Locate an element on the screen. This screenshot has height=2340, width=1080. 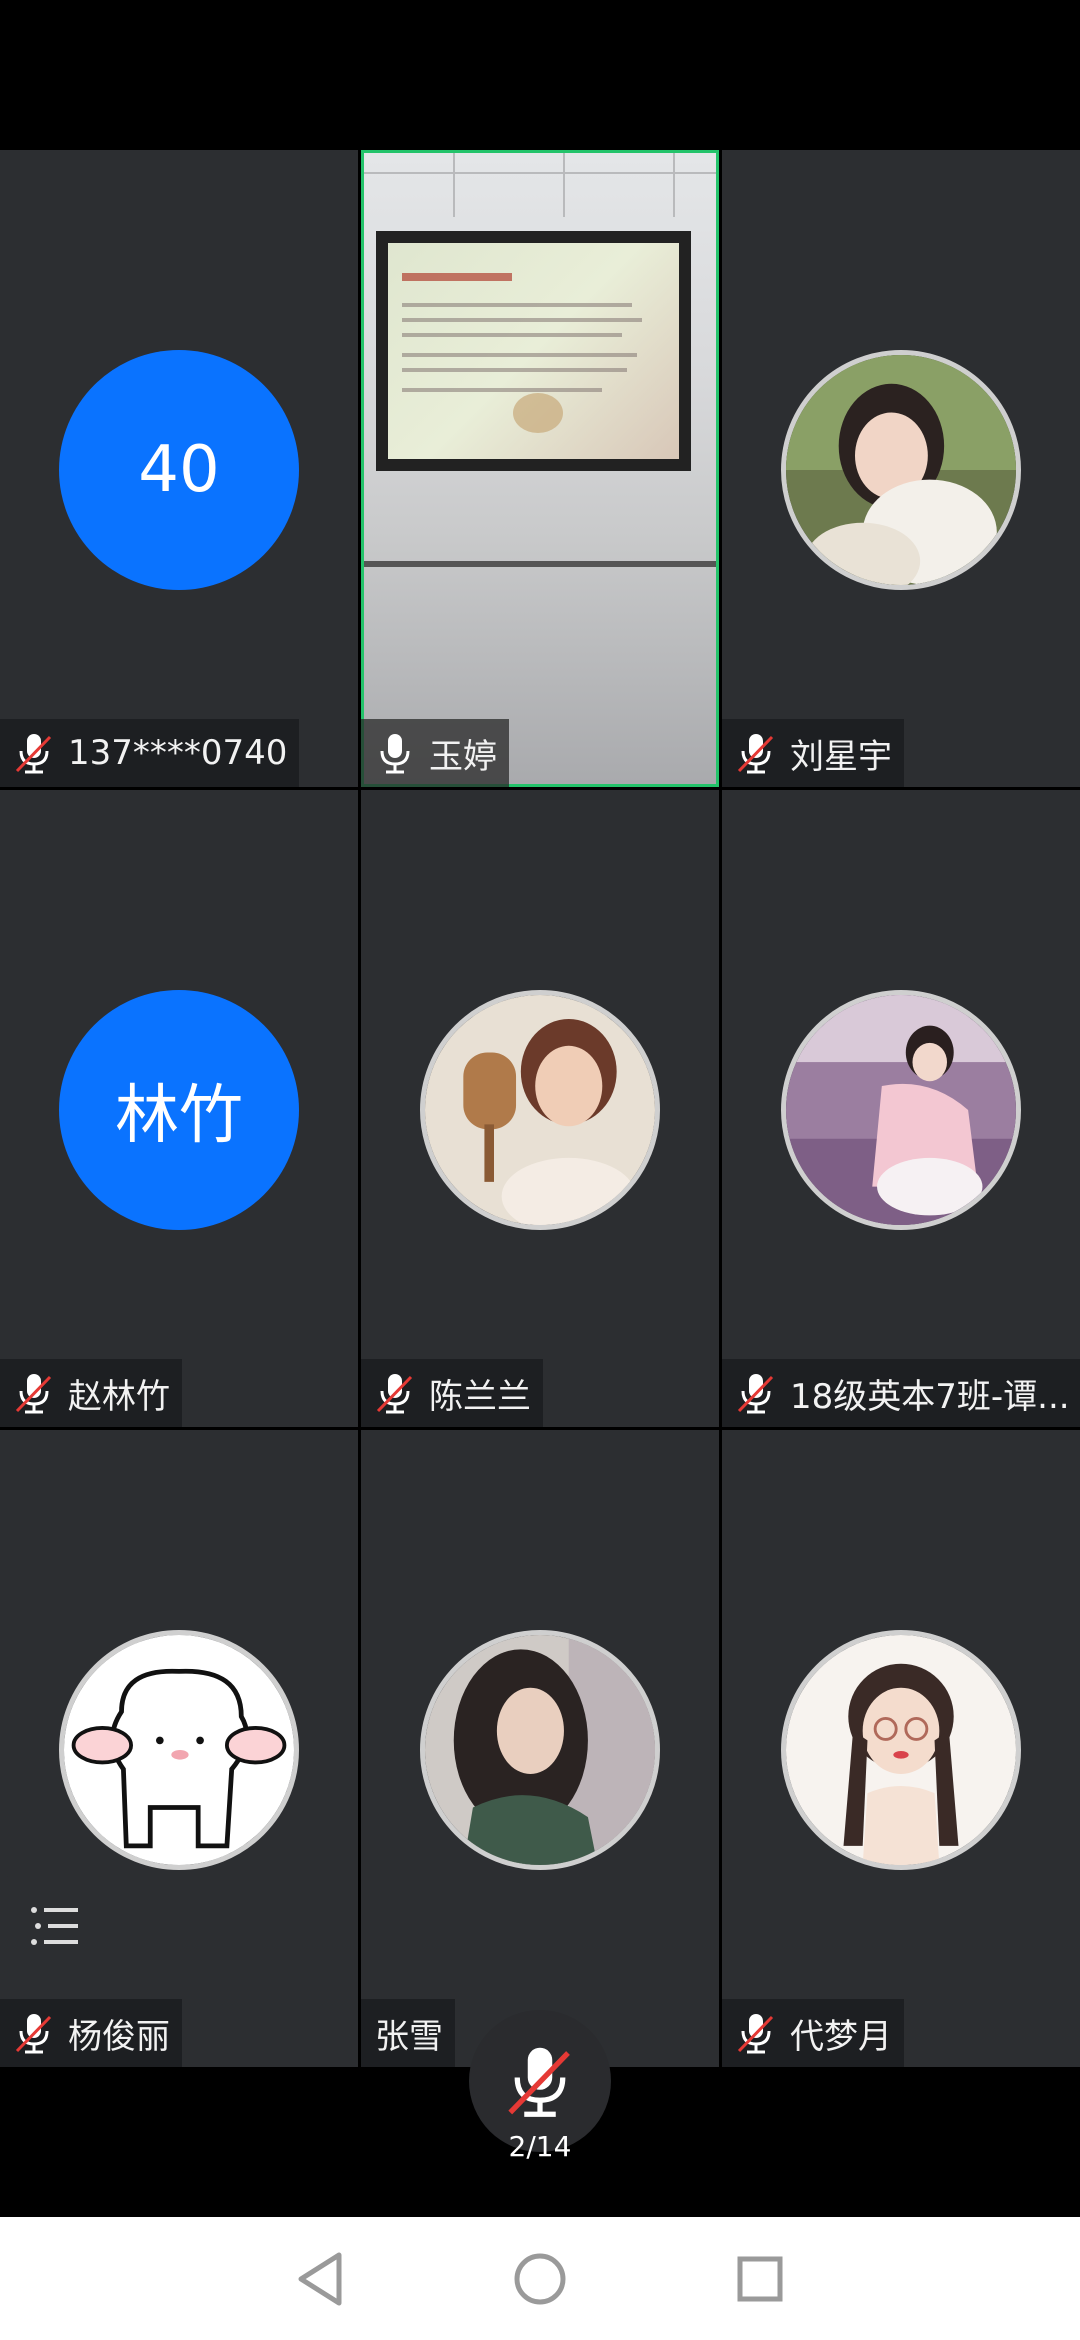
participant-name: 张雪 is located at coordinates (409, 2036).